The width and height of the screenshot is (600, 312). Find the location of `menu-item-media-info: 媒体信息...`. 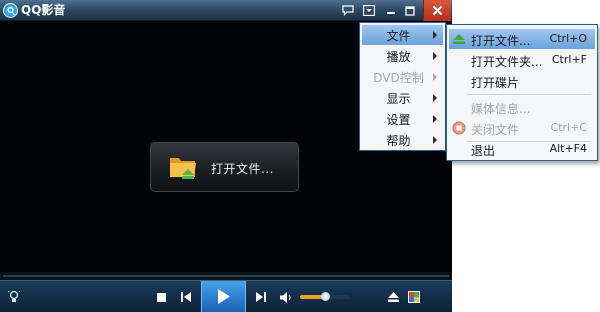

menu-item-media-info: 媒体信息... is located at coordinates (522, 107).